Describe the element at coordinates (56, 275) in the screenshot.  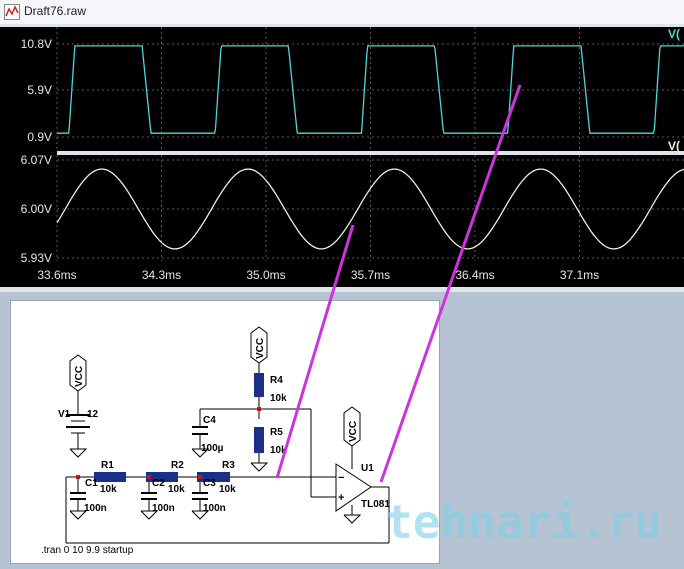
I see `x-tick-label: 33.6ms` at that location.